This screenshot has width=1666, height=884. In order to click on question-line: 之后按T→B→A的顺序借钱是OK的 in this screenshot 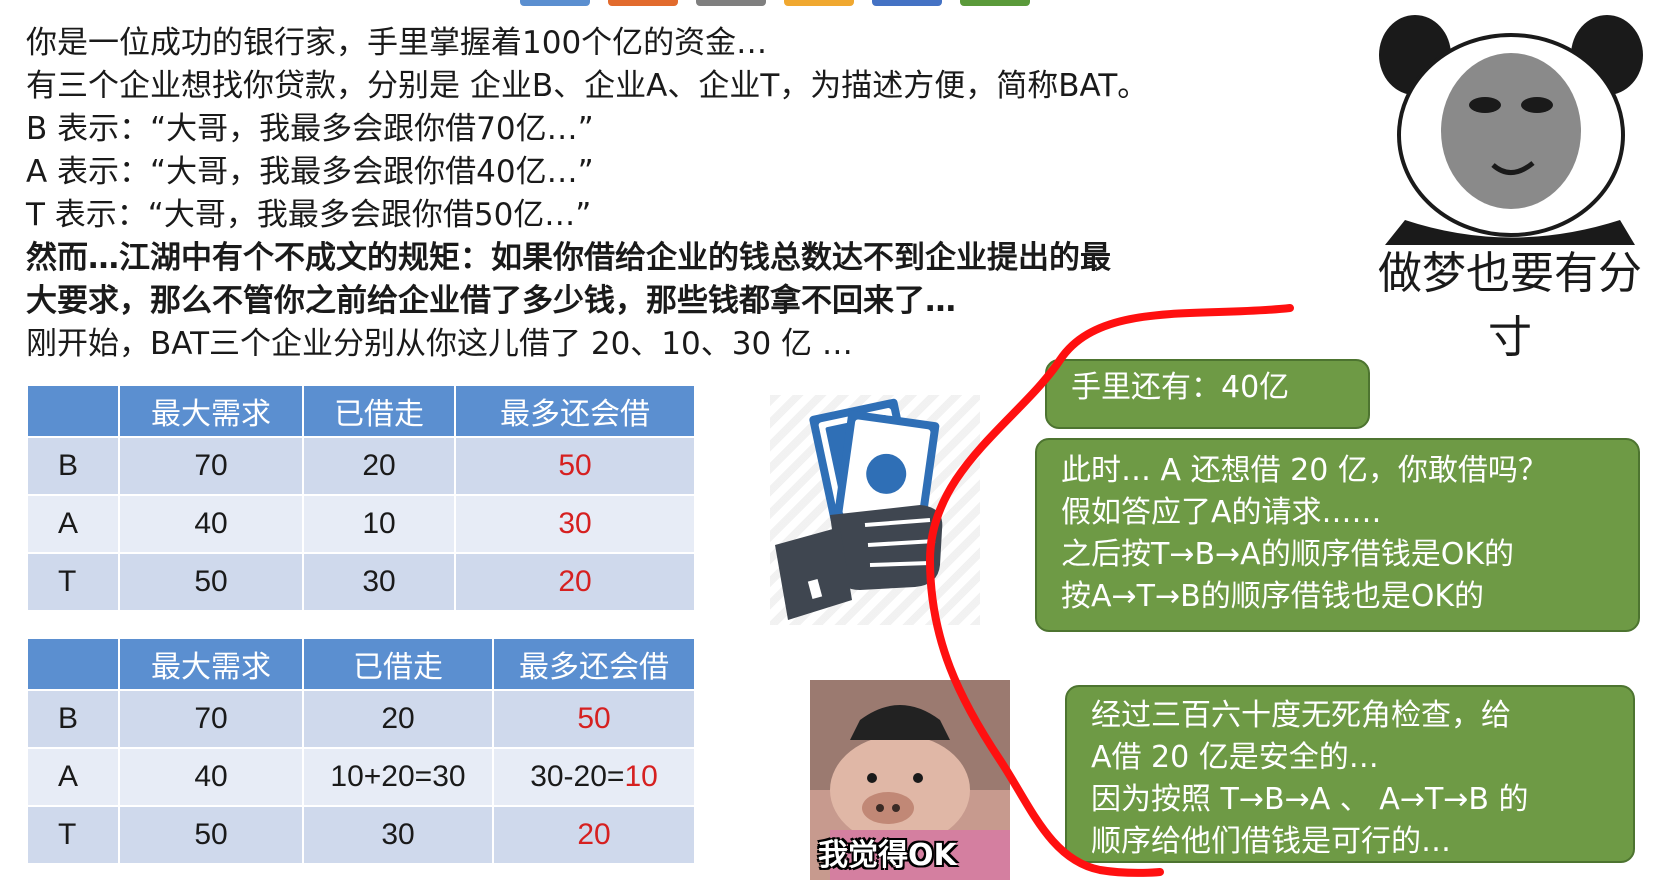, I will do `click(1287, 554)`.